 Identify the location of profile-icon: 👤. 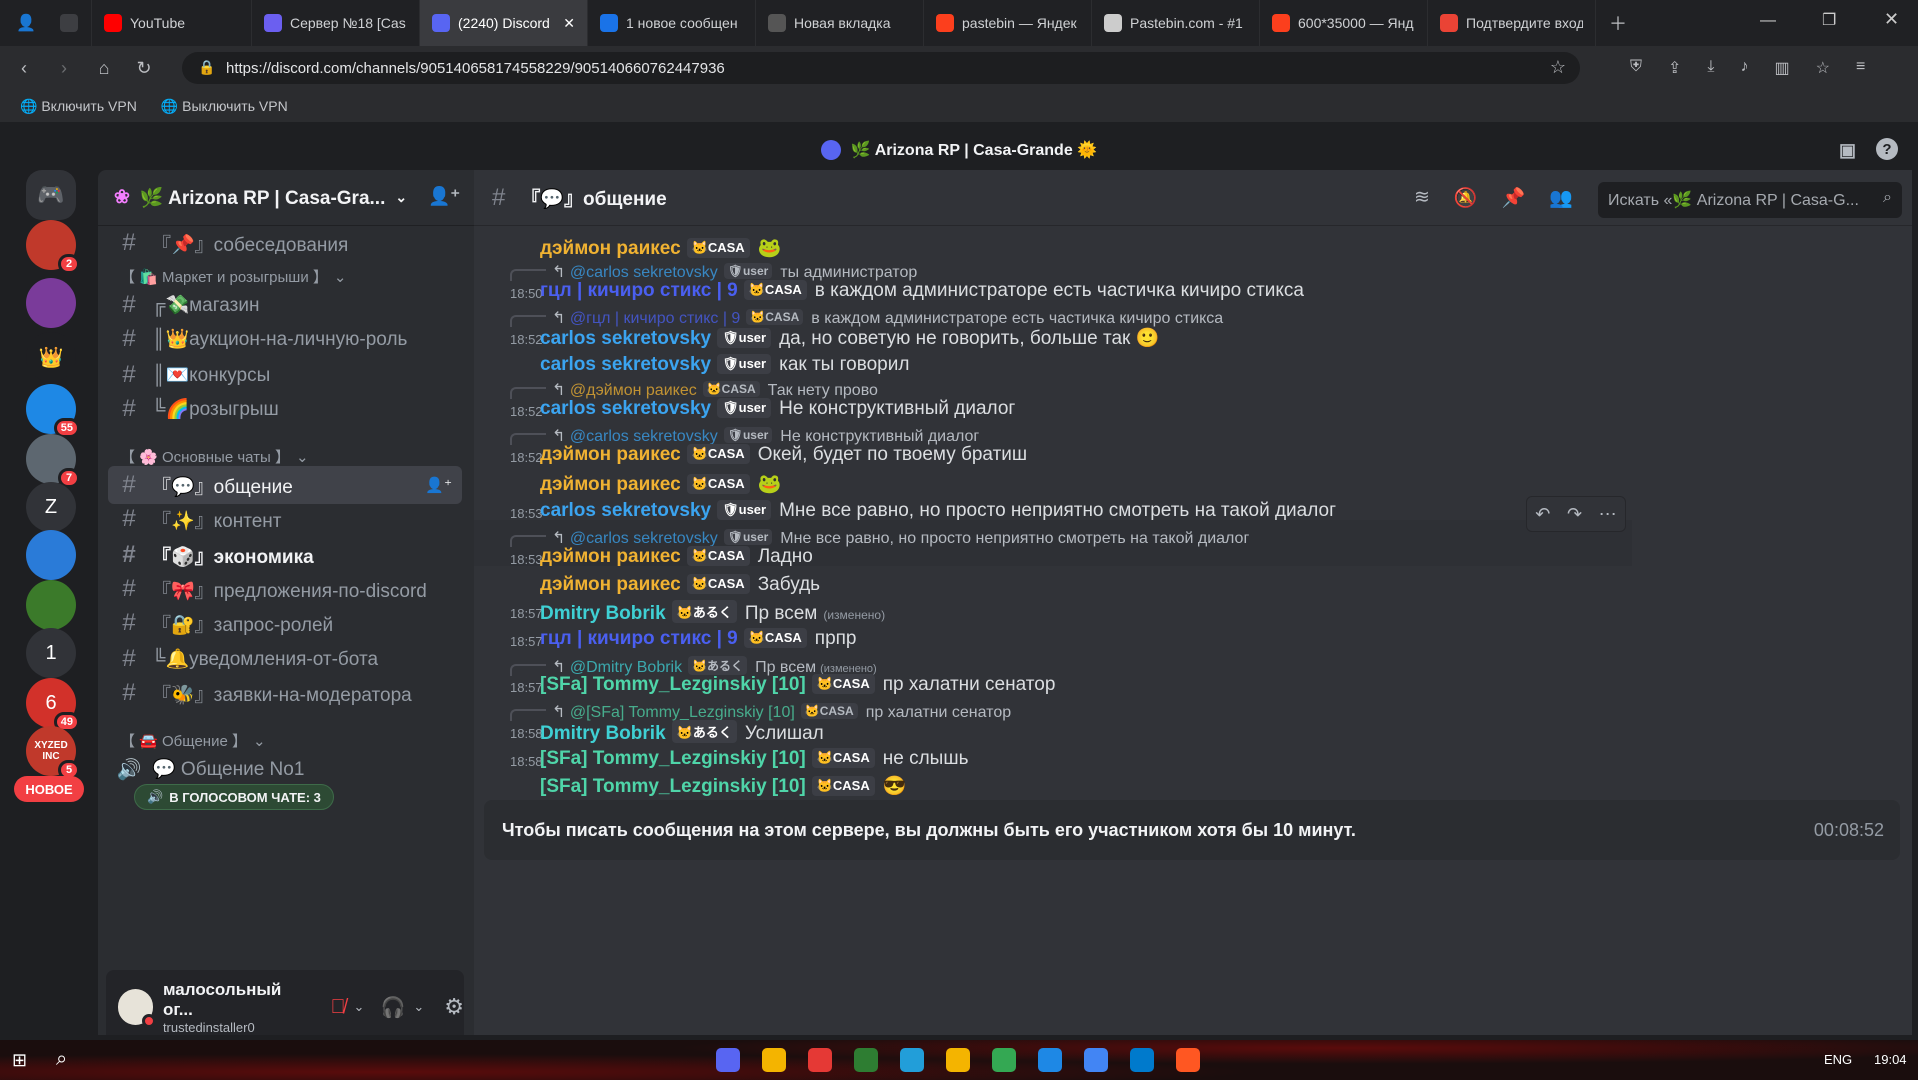
(26, 23).